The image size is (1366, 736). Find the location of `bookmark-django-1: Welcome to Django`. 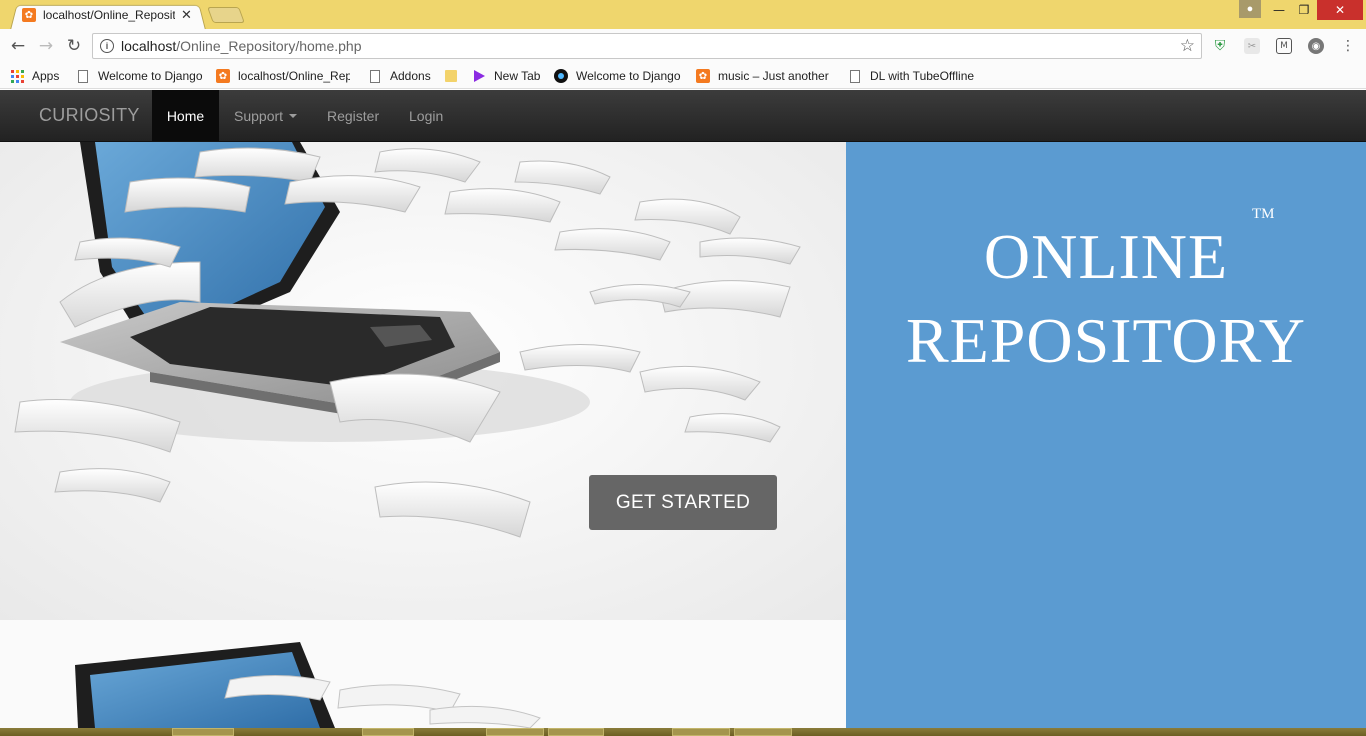

bookmark-django-1: Welcome to Django is located at coordinates (139, 76).